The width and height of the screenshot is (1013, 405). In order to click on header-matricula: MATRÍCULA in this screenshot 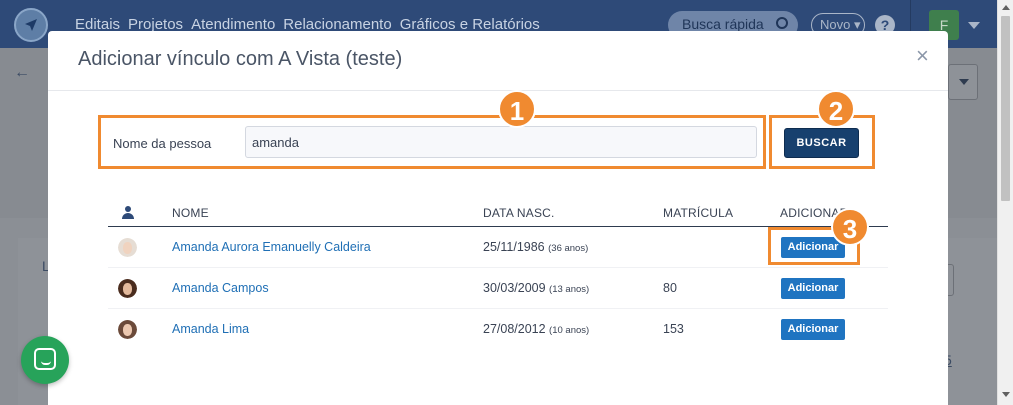, I will do `click(698, 213)`.